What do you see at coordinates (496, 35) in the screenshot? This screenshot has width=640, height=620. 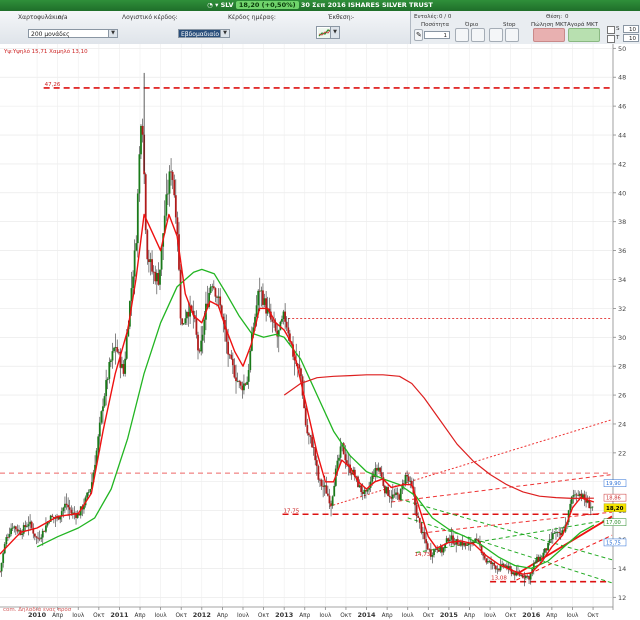 I see `stop-buy-button` at bounding box center [496, 35].